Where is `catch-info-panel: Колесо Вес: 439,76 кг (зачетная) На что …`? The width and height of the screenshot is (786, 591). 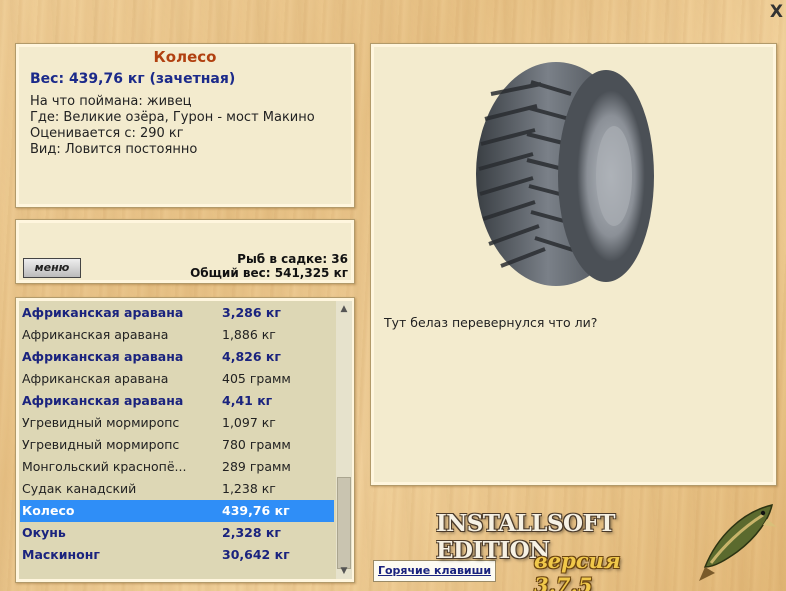
catch-info-panel: Колесо Вес: 439,76 кг (зачетная) На что … is located at coordinates (185, 125).